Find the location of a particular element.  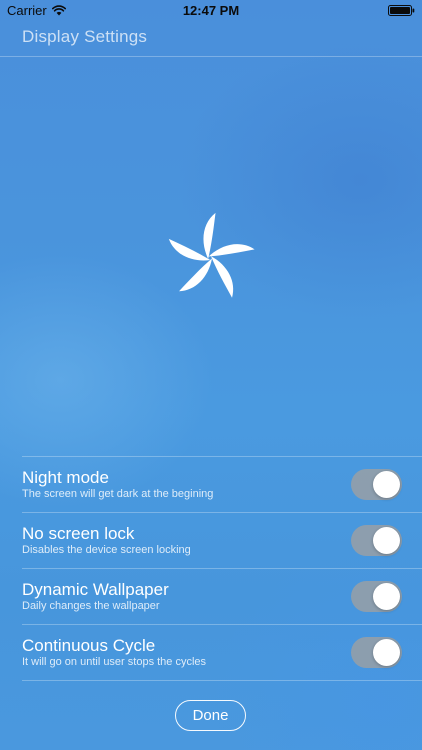

continuous-cycle-toggle is located at coordinates (376, 652).